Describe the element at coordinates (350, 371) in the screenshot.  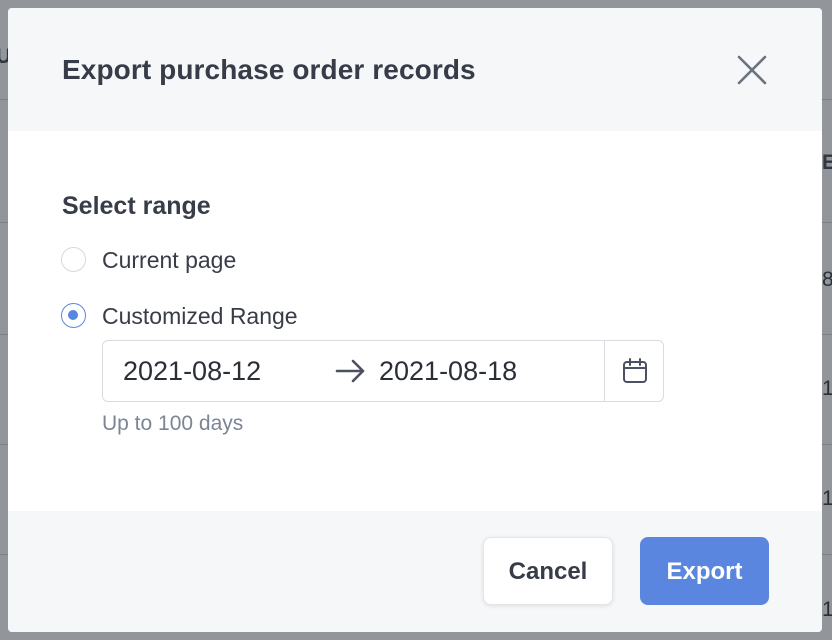
I see `arrow-right-icon` at that location.